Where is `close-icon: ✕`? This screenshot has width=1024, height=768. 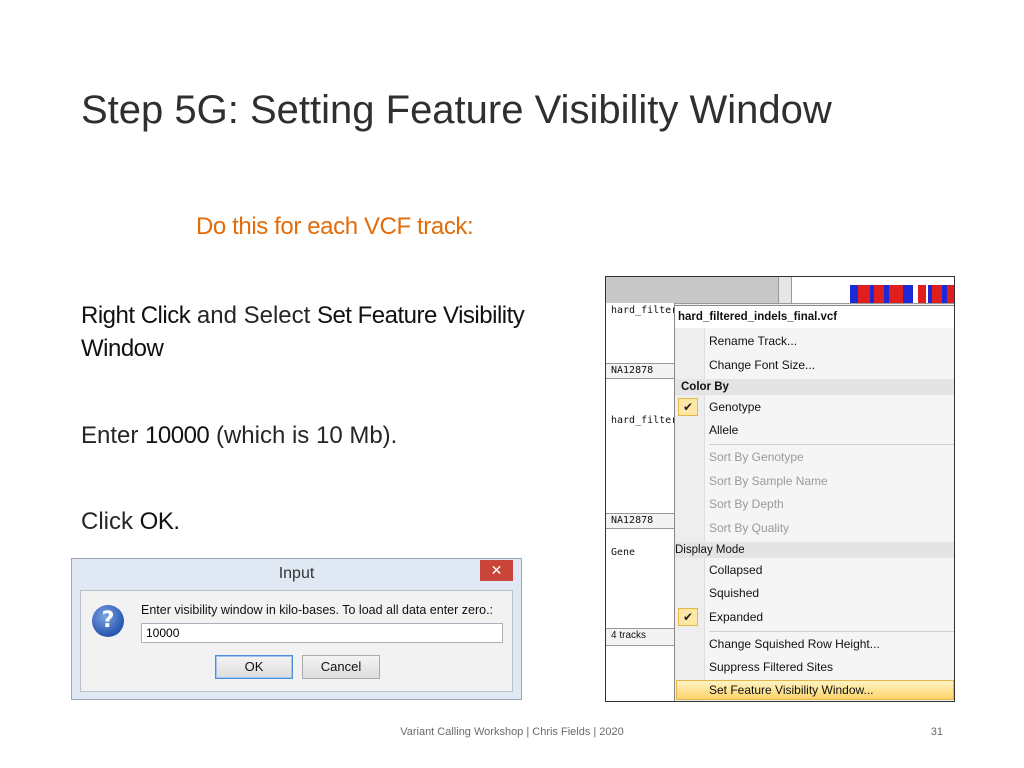 close-icon: ✕ is located at coordinates (496, 570).